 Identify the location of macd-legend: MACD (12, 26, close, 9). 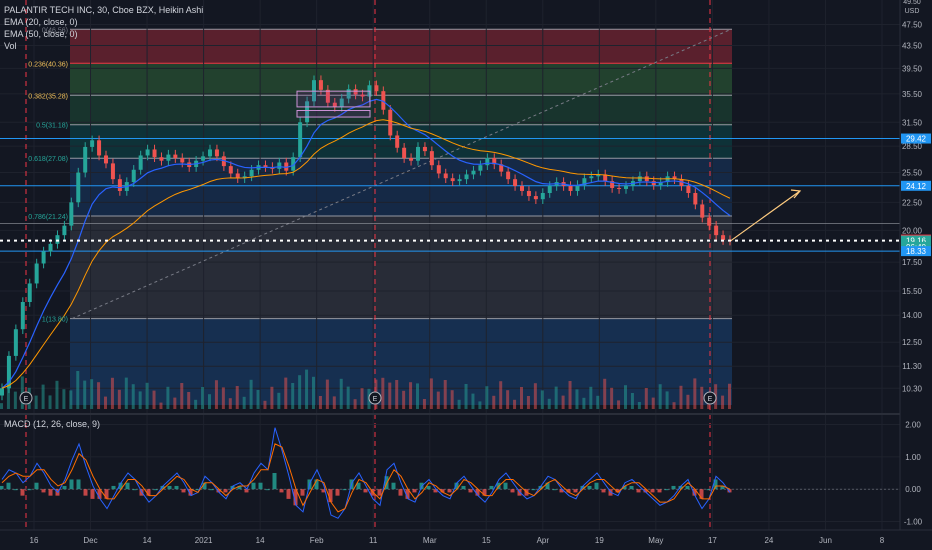
(52, 424).